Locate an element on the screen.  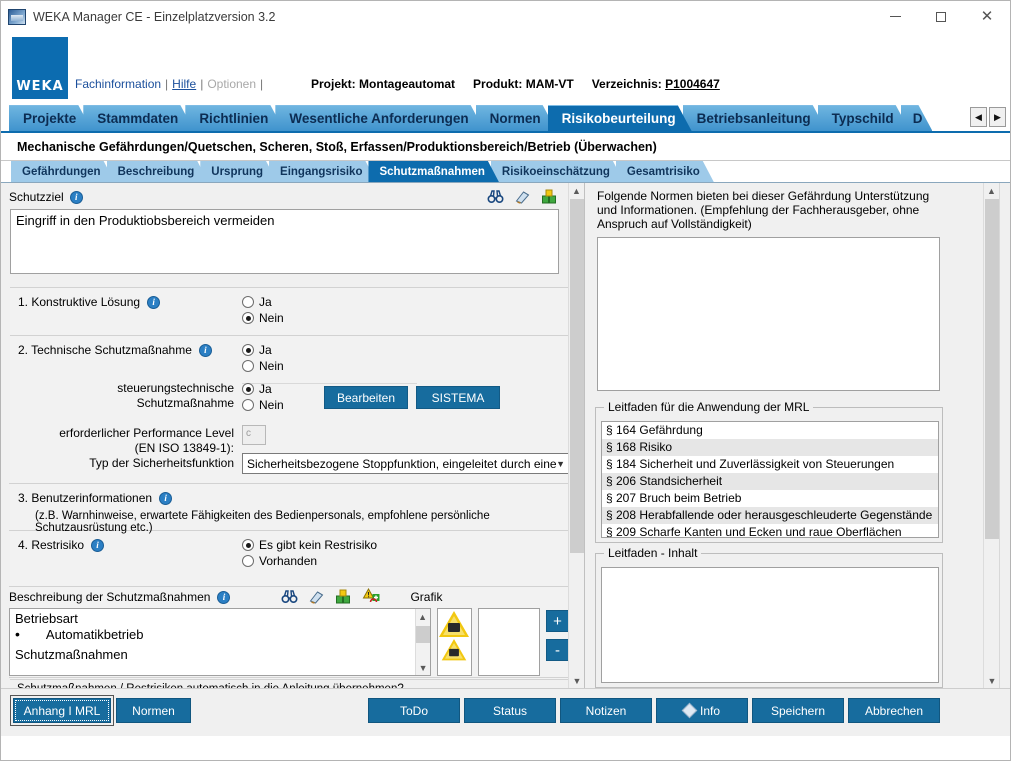
link-hilfe: Hilfe is located at coordinates (184, 84).